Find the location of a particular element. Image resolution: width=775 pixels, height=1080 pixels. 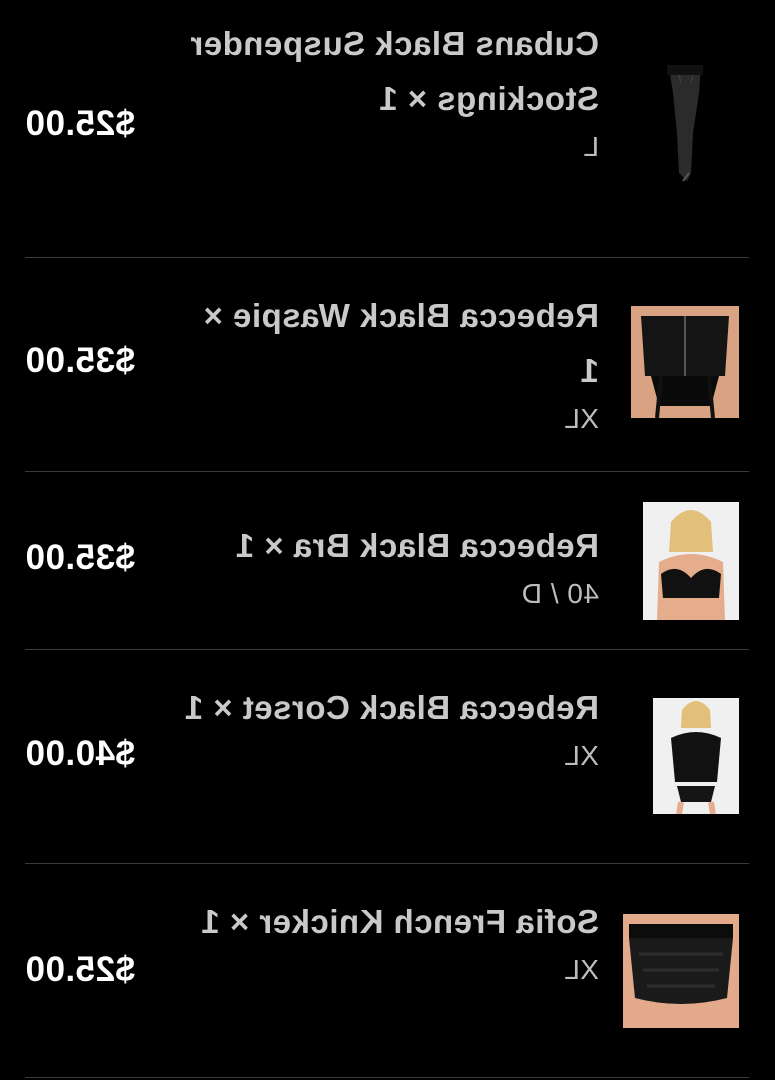

item-price: $40.00 is located at coordinates (80, 753).